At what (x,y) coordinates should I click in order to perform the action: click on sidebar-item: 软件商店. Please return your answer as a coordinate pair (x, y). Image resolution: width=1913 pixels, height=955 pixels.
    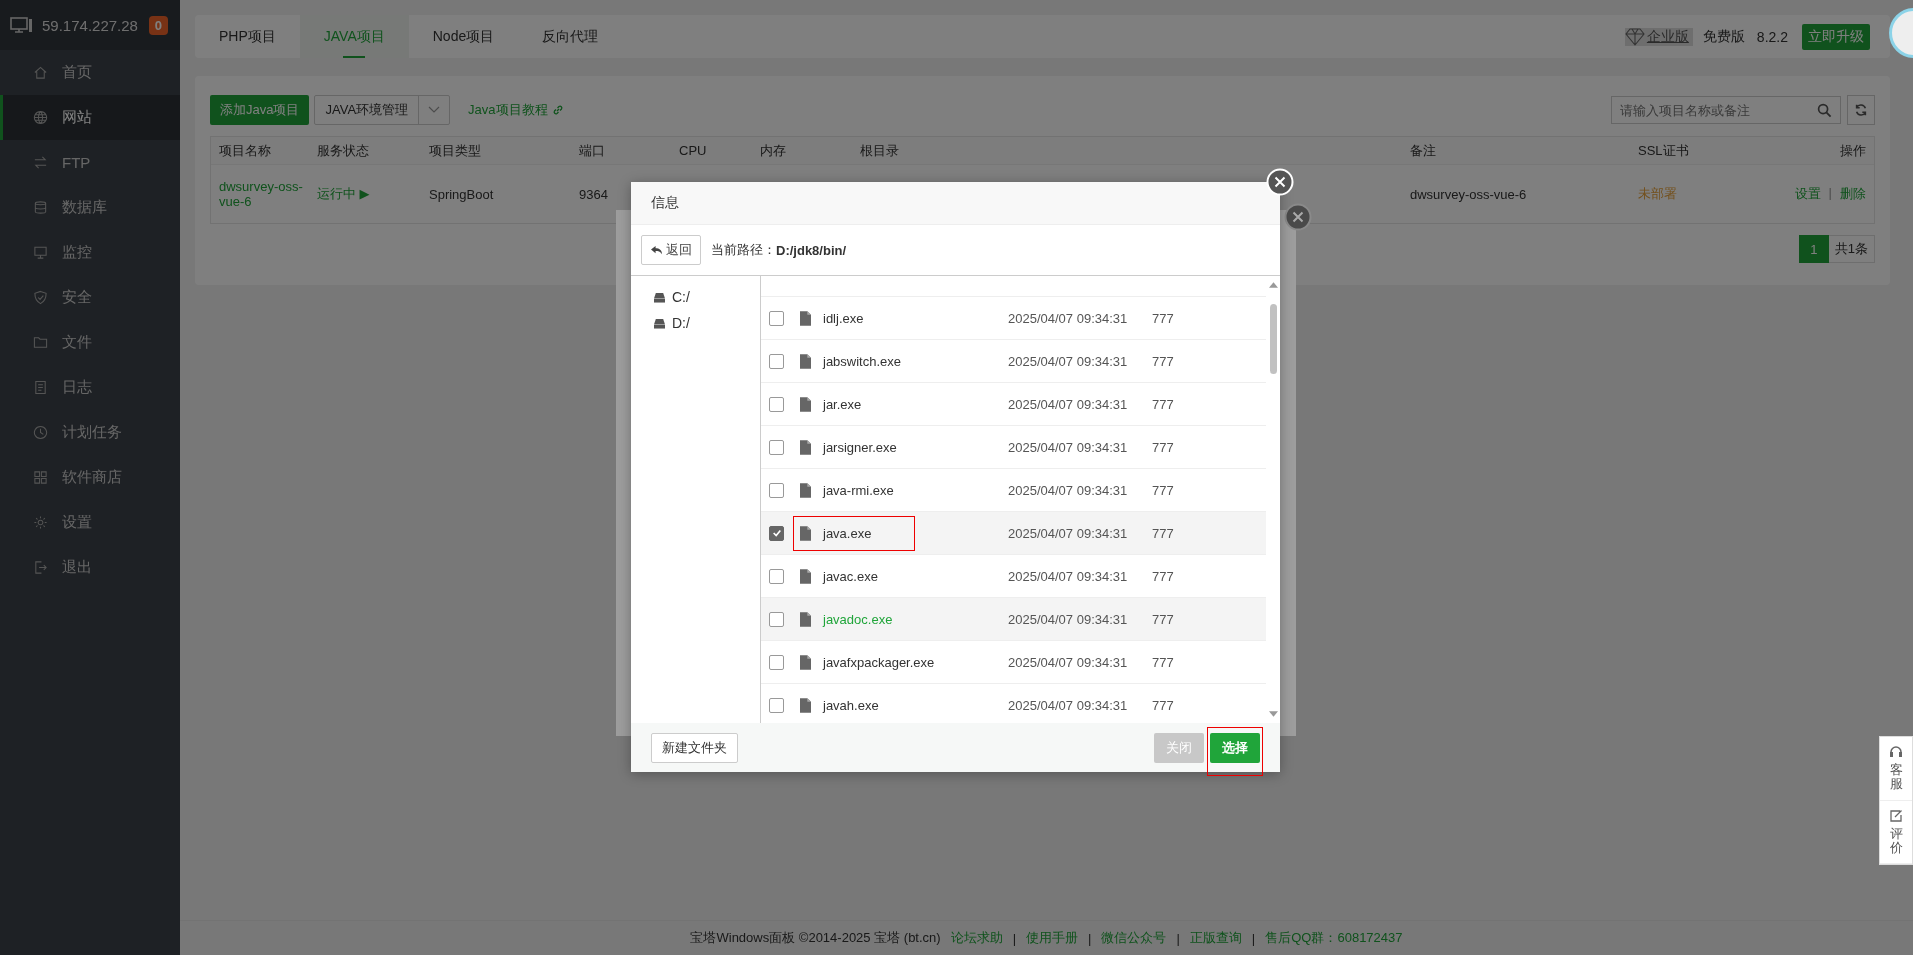
    Looking at the image, I should click on (90, 477).